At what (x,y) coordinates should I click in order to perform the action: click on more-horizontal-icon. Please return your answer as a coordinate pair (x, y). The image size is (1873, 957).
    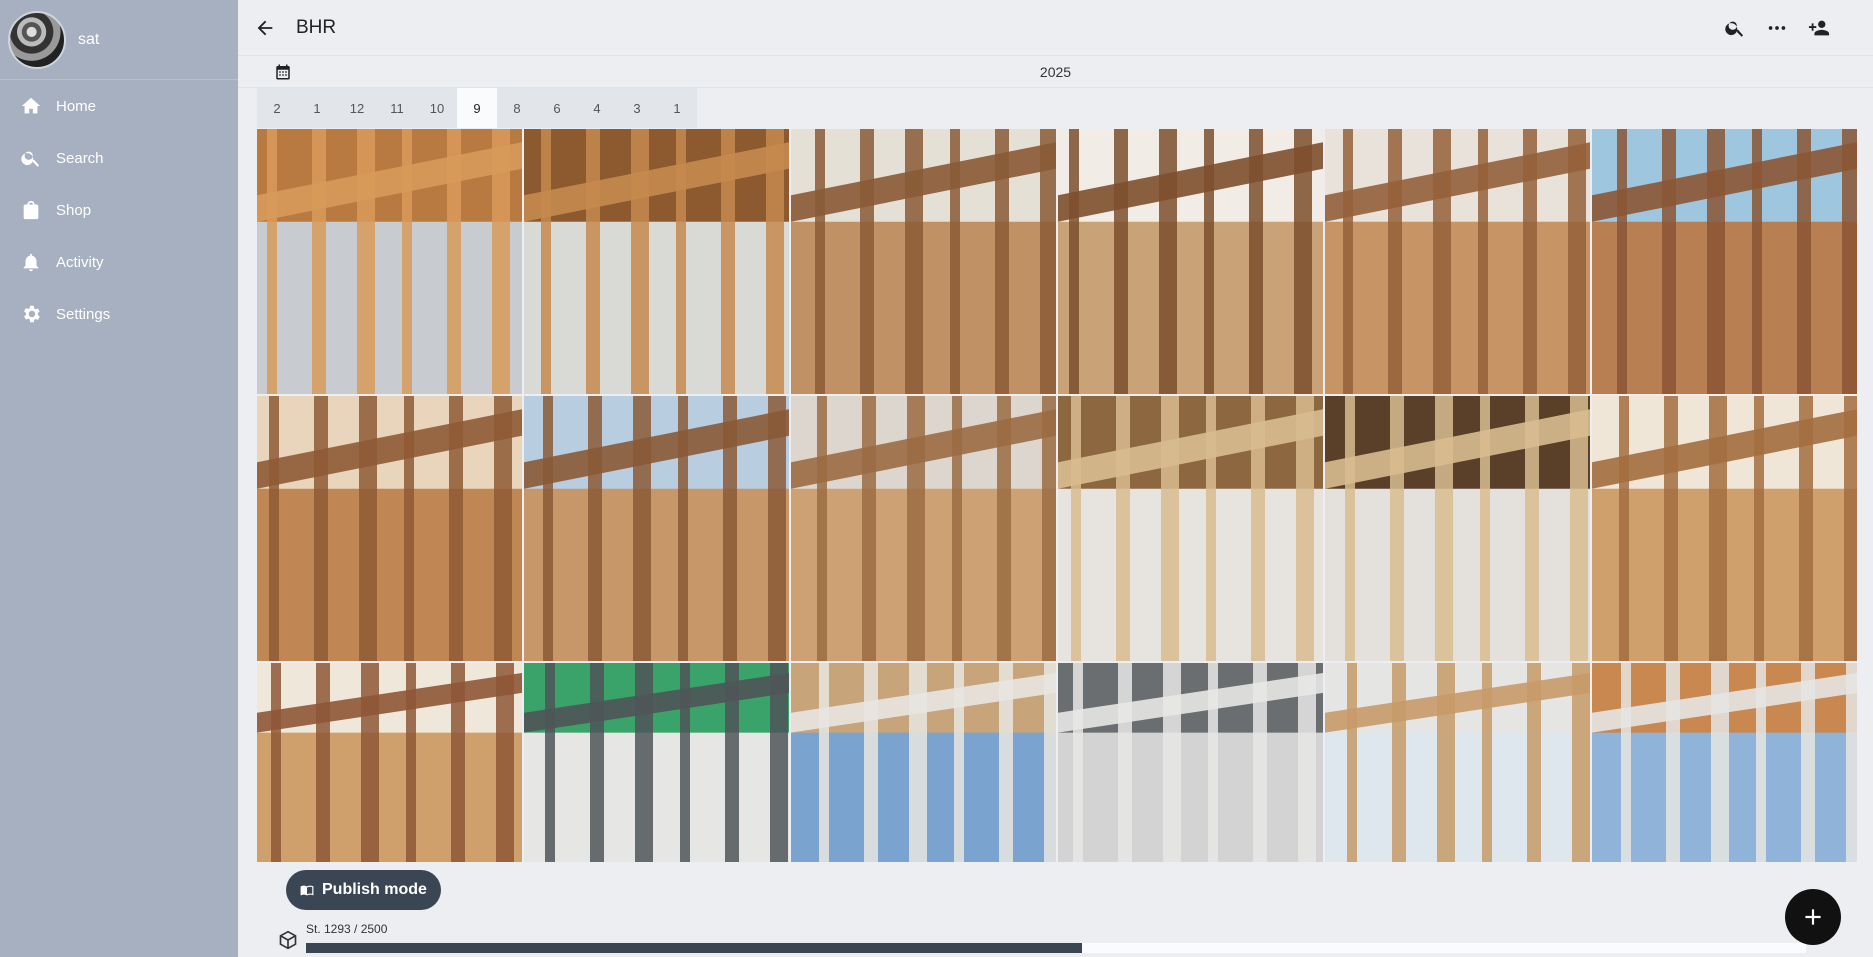
    Looking at the image, I should click on (1777, 28).